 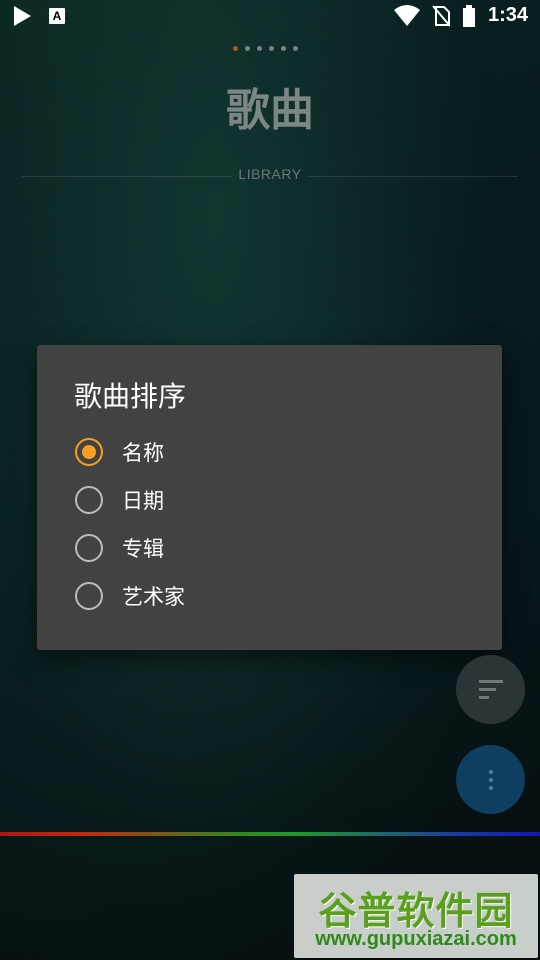 I want to click on play-store-icon, so click(x=22, y=16).